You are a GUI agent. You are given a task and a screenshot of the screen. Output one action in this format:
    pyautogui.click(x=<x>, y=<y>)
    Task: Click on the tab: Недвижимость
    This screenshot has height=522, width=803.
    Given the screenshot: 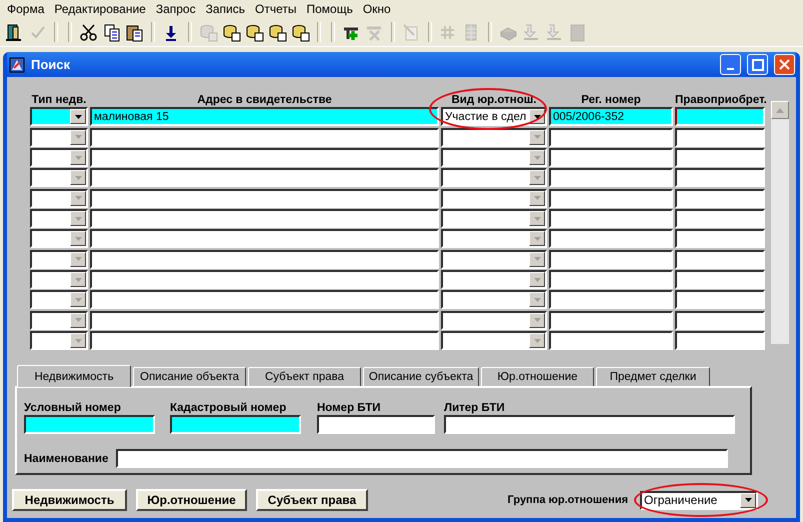 What is the action you would take?
    pyautogui.click(x=74, y=376)
    